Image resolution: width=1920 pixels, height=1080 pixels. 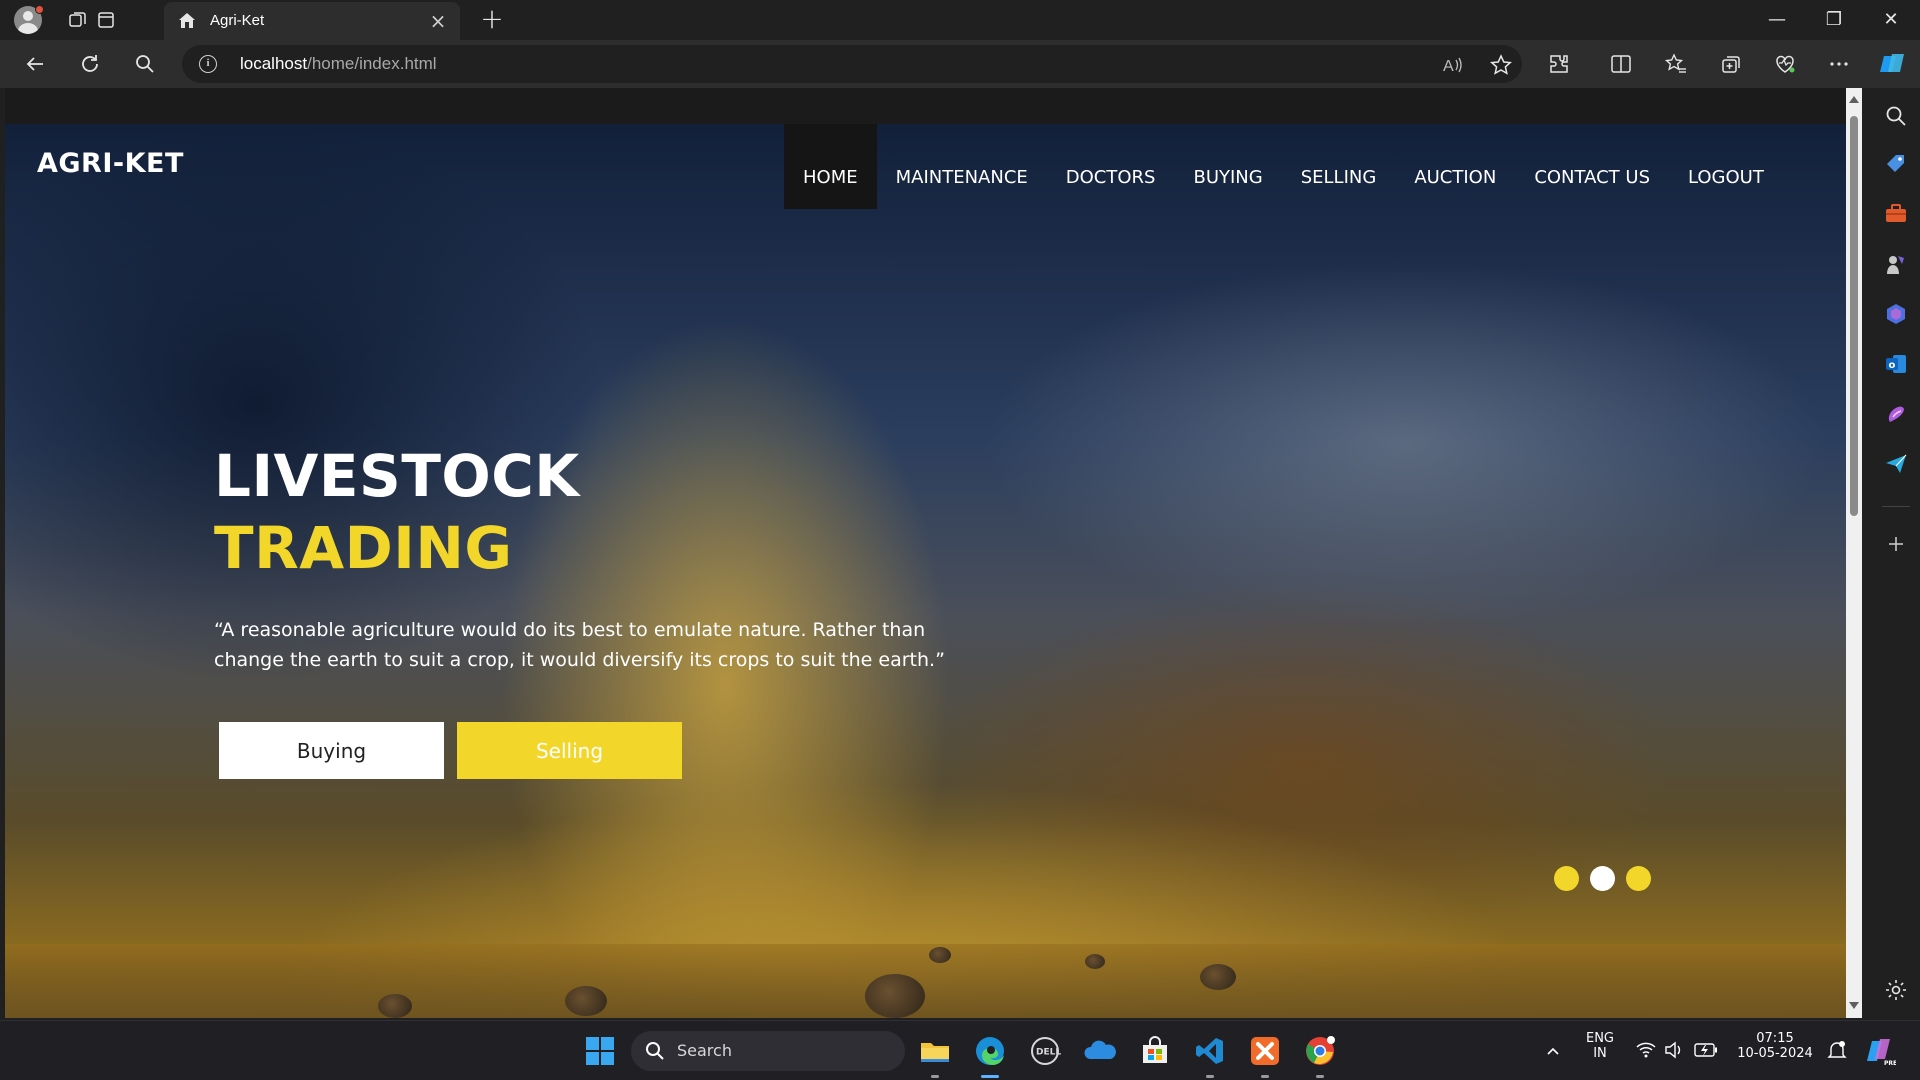 I want to click on svg-text: PRE, so click(x=1890, y=1063).